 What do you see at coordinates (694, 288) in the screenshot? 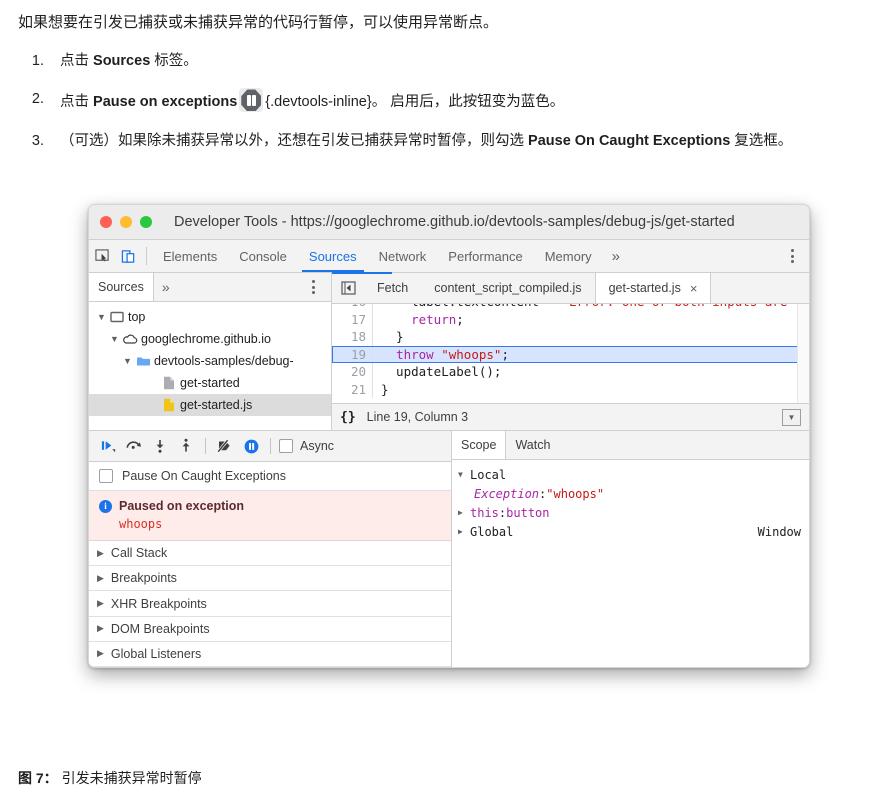
I see `close-tab-icon: ×` at bounding box center [694, 288].